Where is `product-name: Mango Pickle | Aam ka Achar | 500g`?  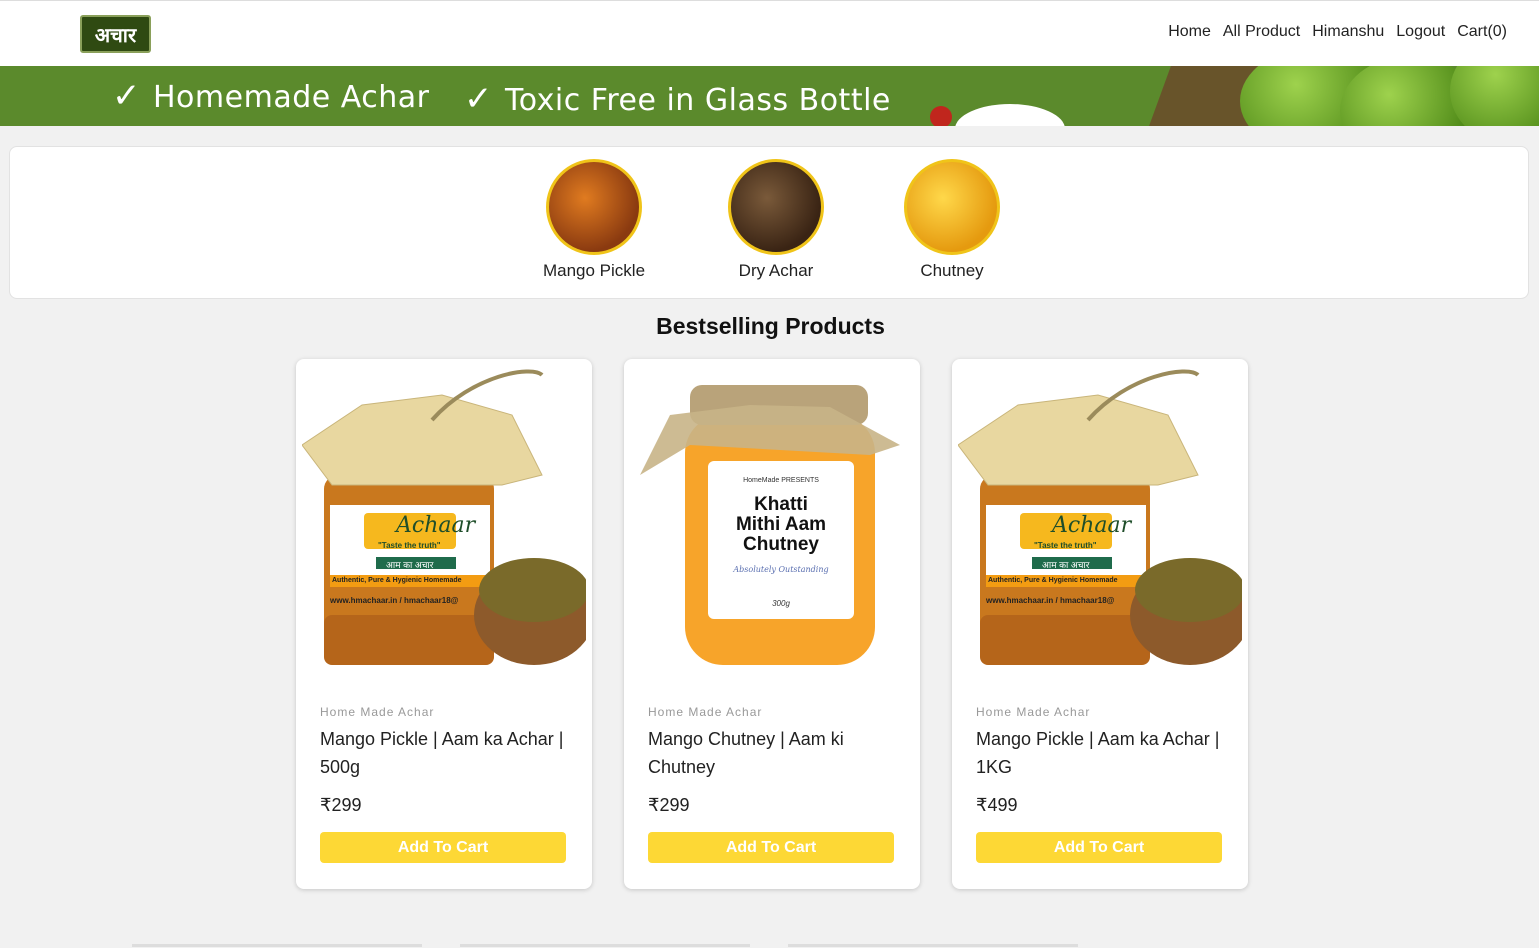 product-name: Mango Pickle | Aam ka Achar | 500g is located at coordinates (445, 753).